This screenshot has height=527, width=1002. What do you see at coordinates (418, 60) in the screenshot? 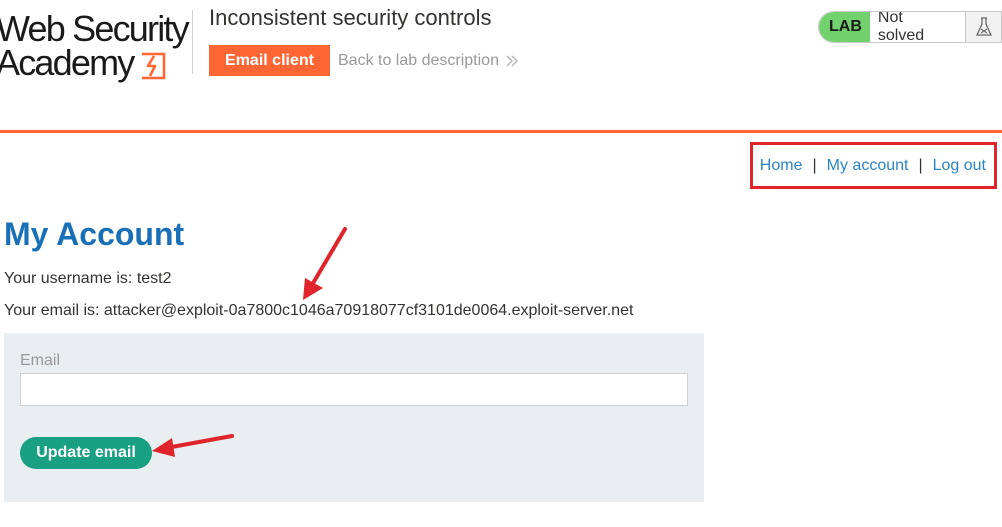
I see `back-link-label: Back to lab description` at bounding box center [418, 60].